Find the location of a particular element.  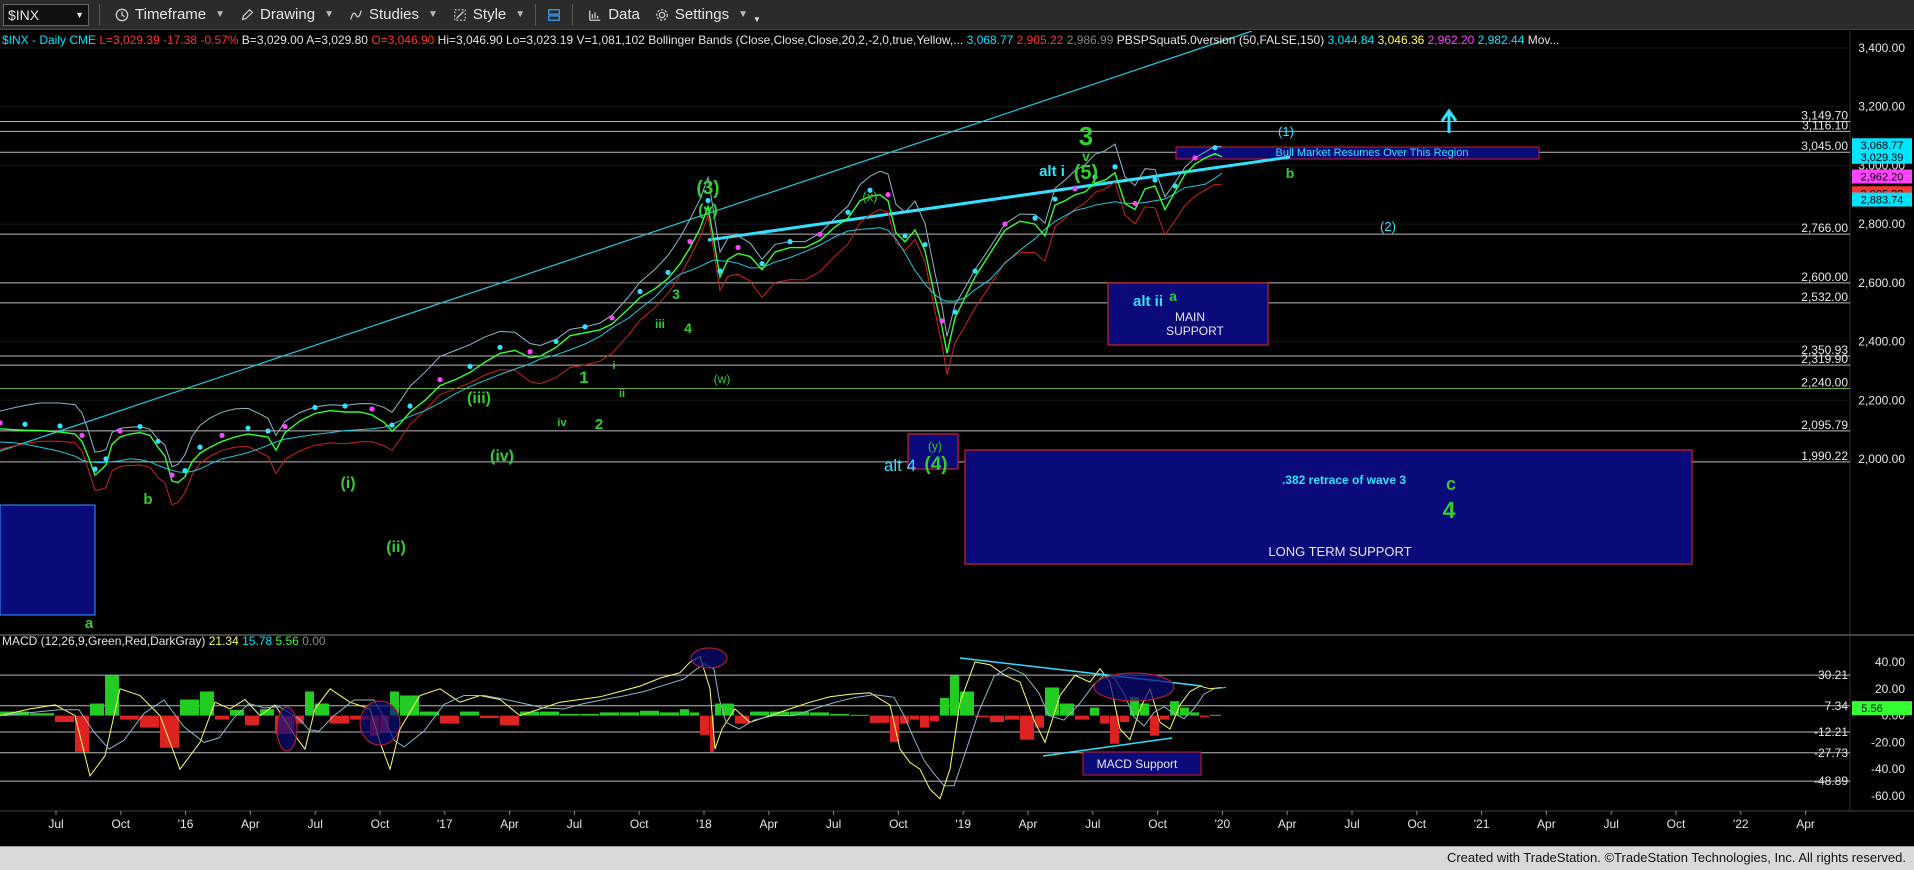

timeframe-label: Timeframe is located at coordinates (171, 14).